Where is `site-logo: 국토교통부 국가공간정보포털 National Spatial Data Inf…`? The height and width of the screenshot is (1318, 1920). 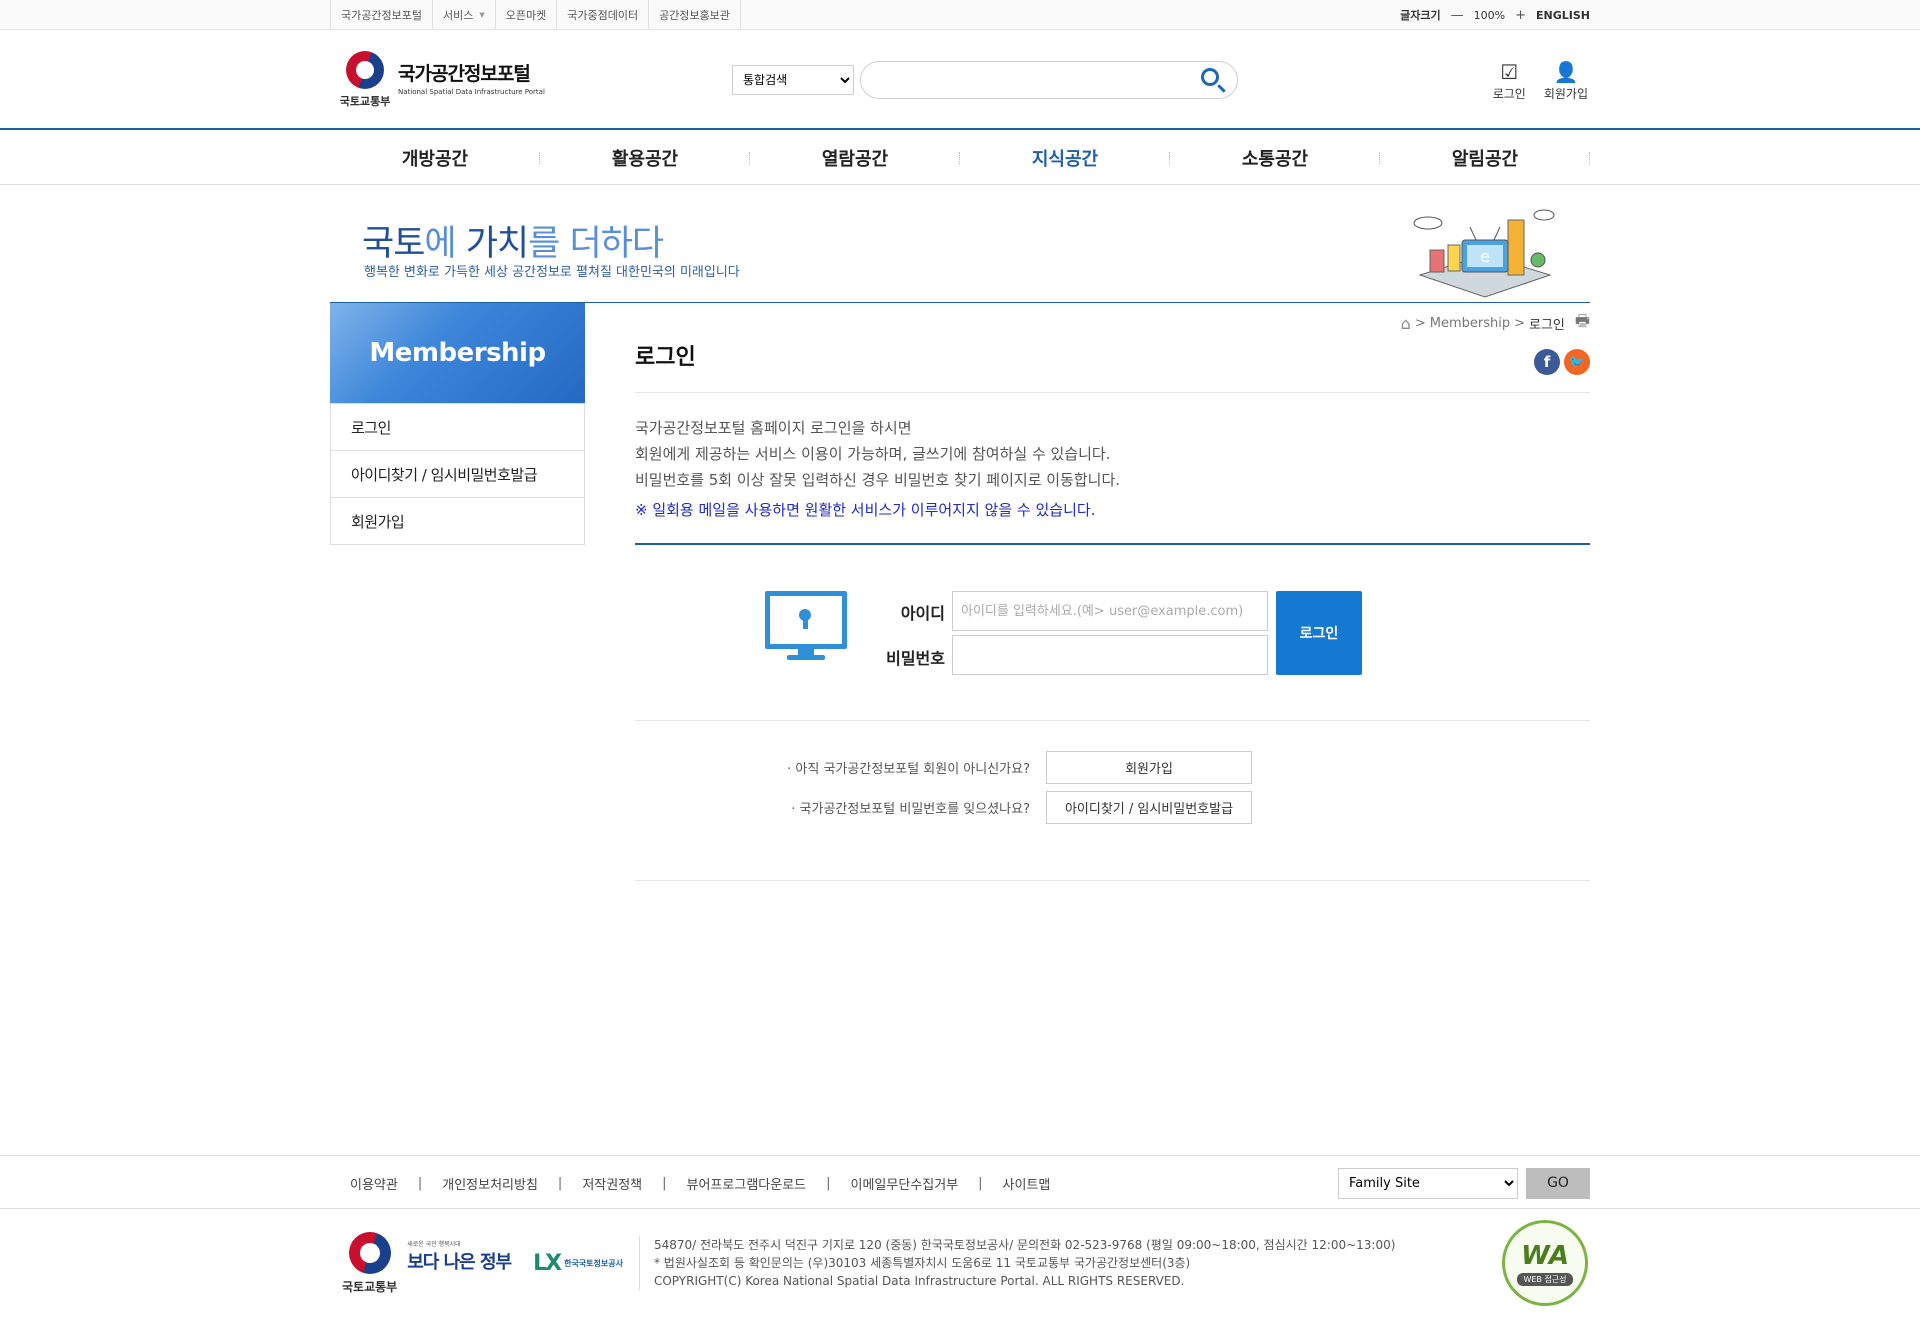 site-logo: 국토교통부 국가공간정보포털 National Spatial Data Inf… is located at coordinates (535, 80).